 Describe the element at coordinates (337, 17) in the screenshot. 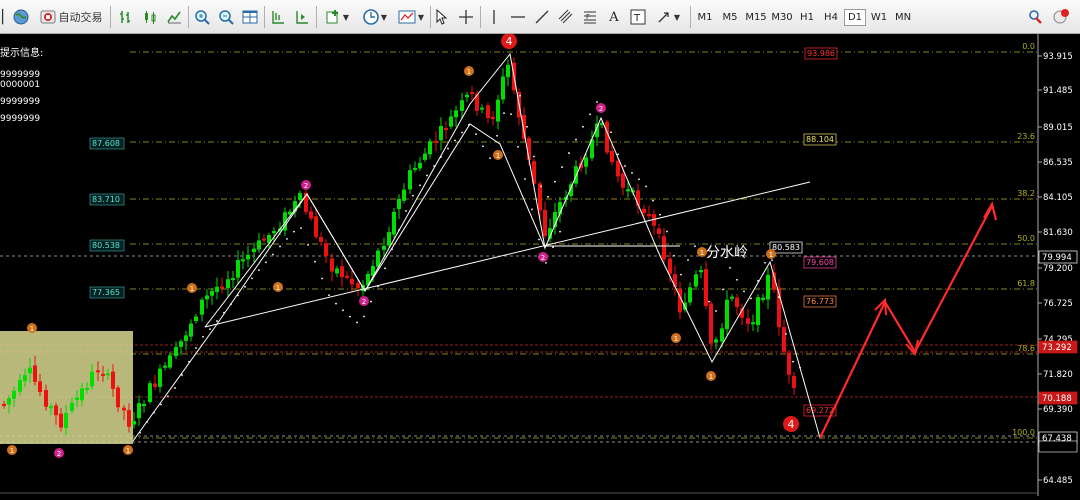

I see `indicators-button: ▼` at that location.